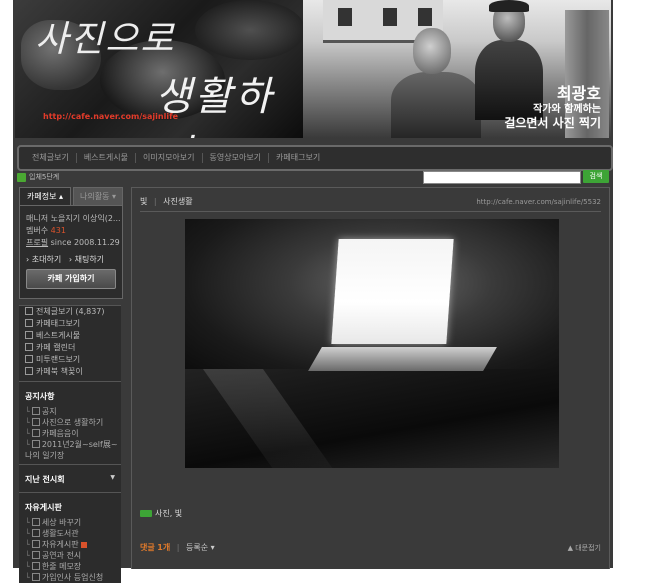 The height and width of the screenshot is (583, 650). Describe the element at coordinates (168, 513) in the screenshot. I see `tag-list: 사진, 빛` at that location.